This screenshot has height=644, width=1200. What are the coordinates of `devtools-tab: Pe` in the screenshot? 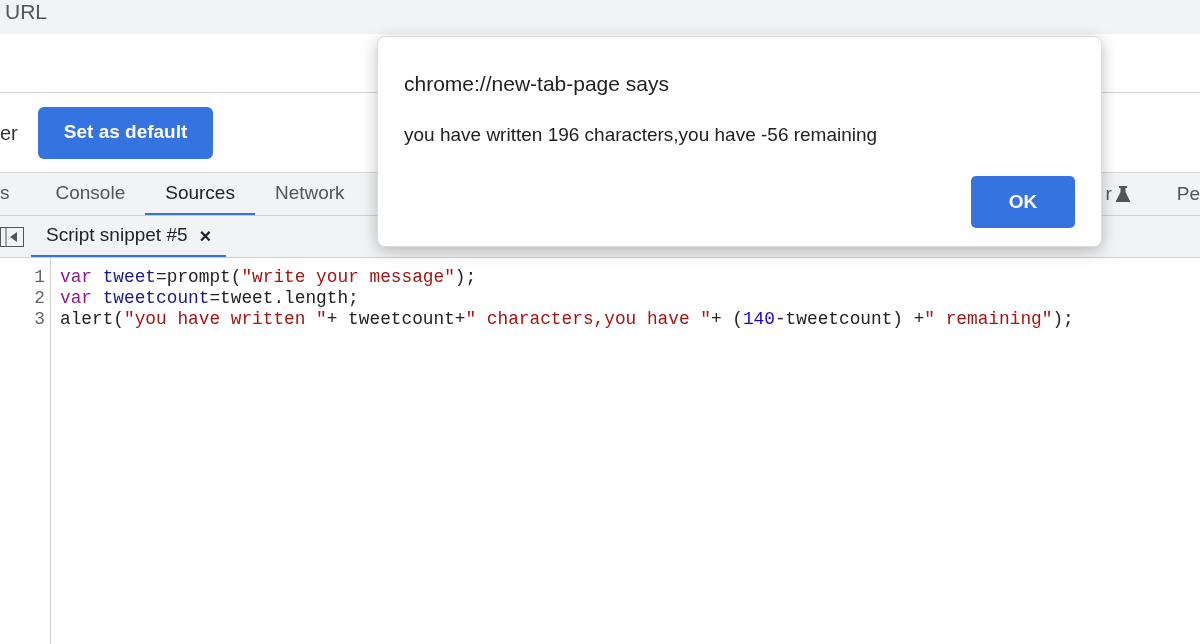 It's located at (1188, 194).